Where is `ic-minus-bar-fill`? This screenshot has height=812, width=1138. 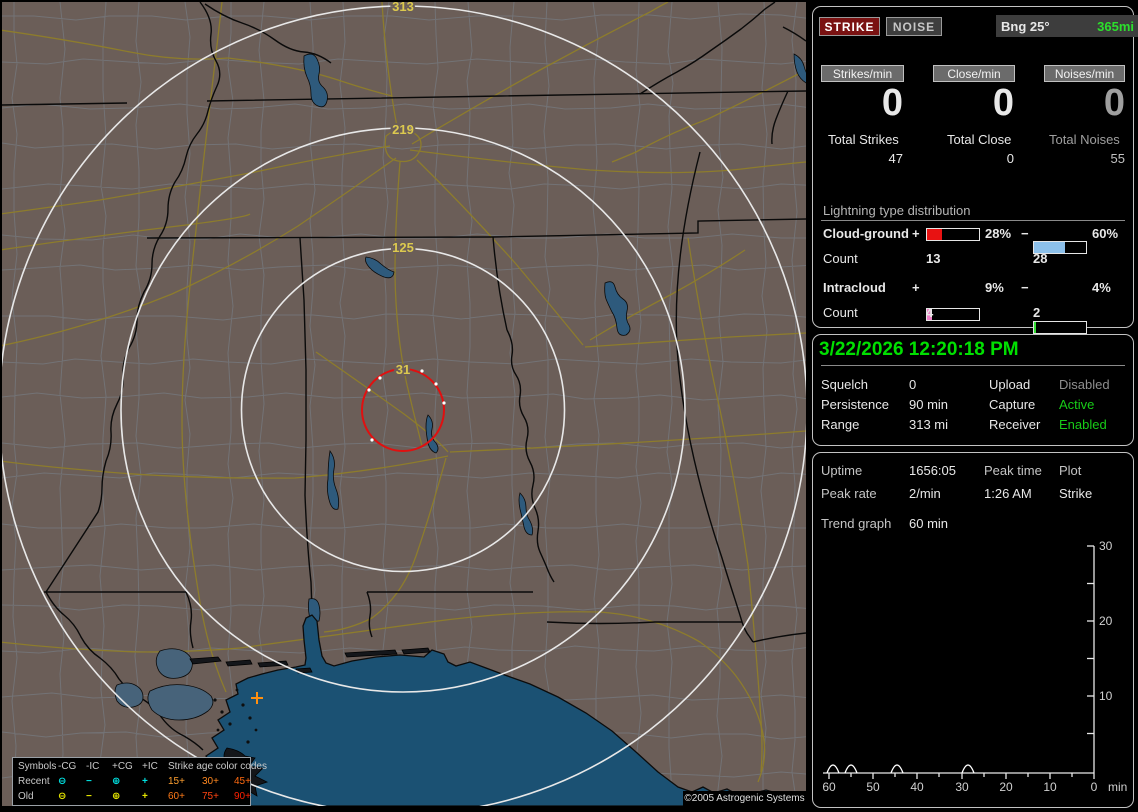
ic-minus-bar-fill is located at coordinates (1035, 327).